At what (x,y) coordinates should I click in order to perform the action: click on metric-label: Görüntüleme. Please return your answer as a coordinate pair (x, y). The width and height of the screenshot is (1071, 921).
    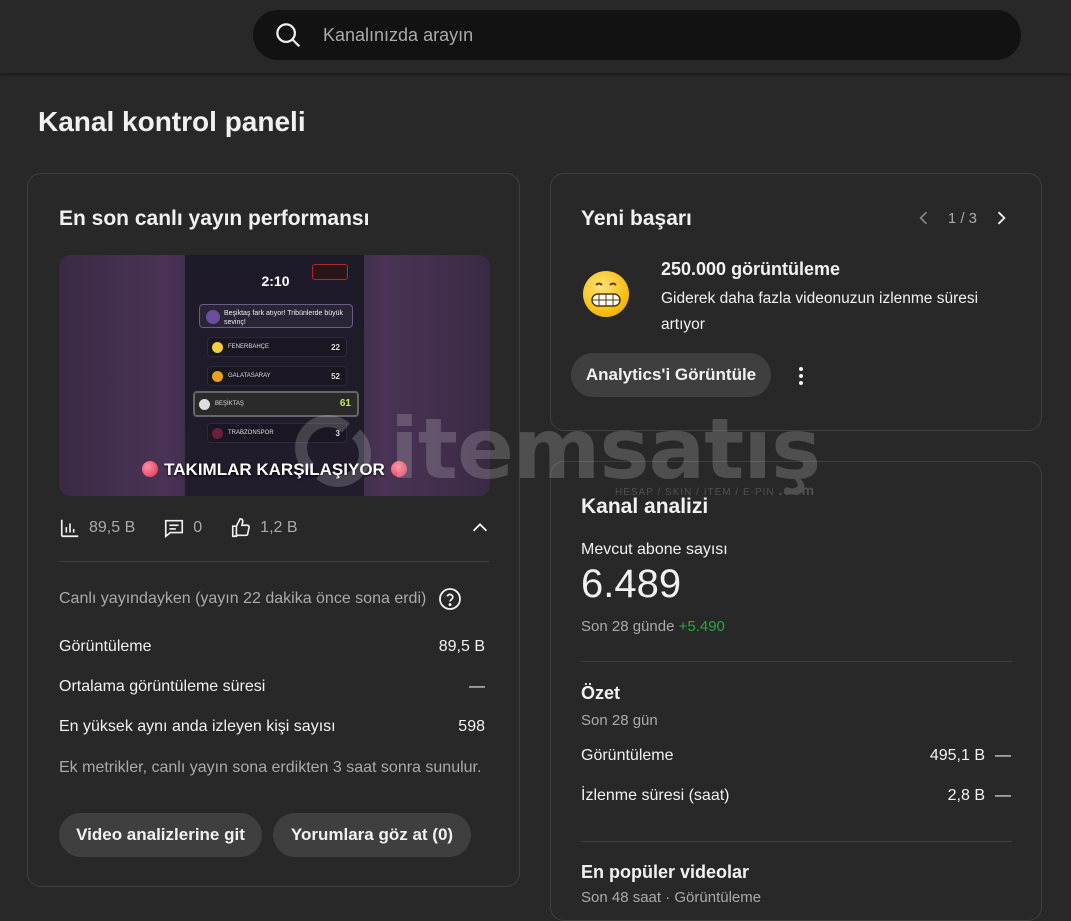
    Looking at the image, I should click on (105, 646).